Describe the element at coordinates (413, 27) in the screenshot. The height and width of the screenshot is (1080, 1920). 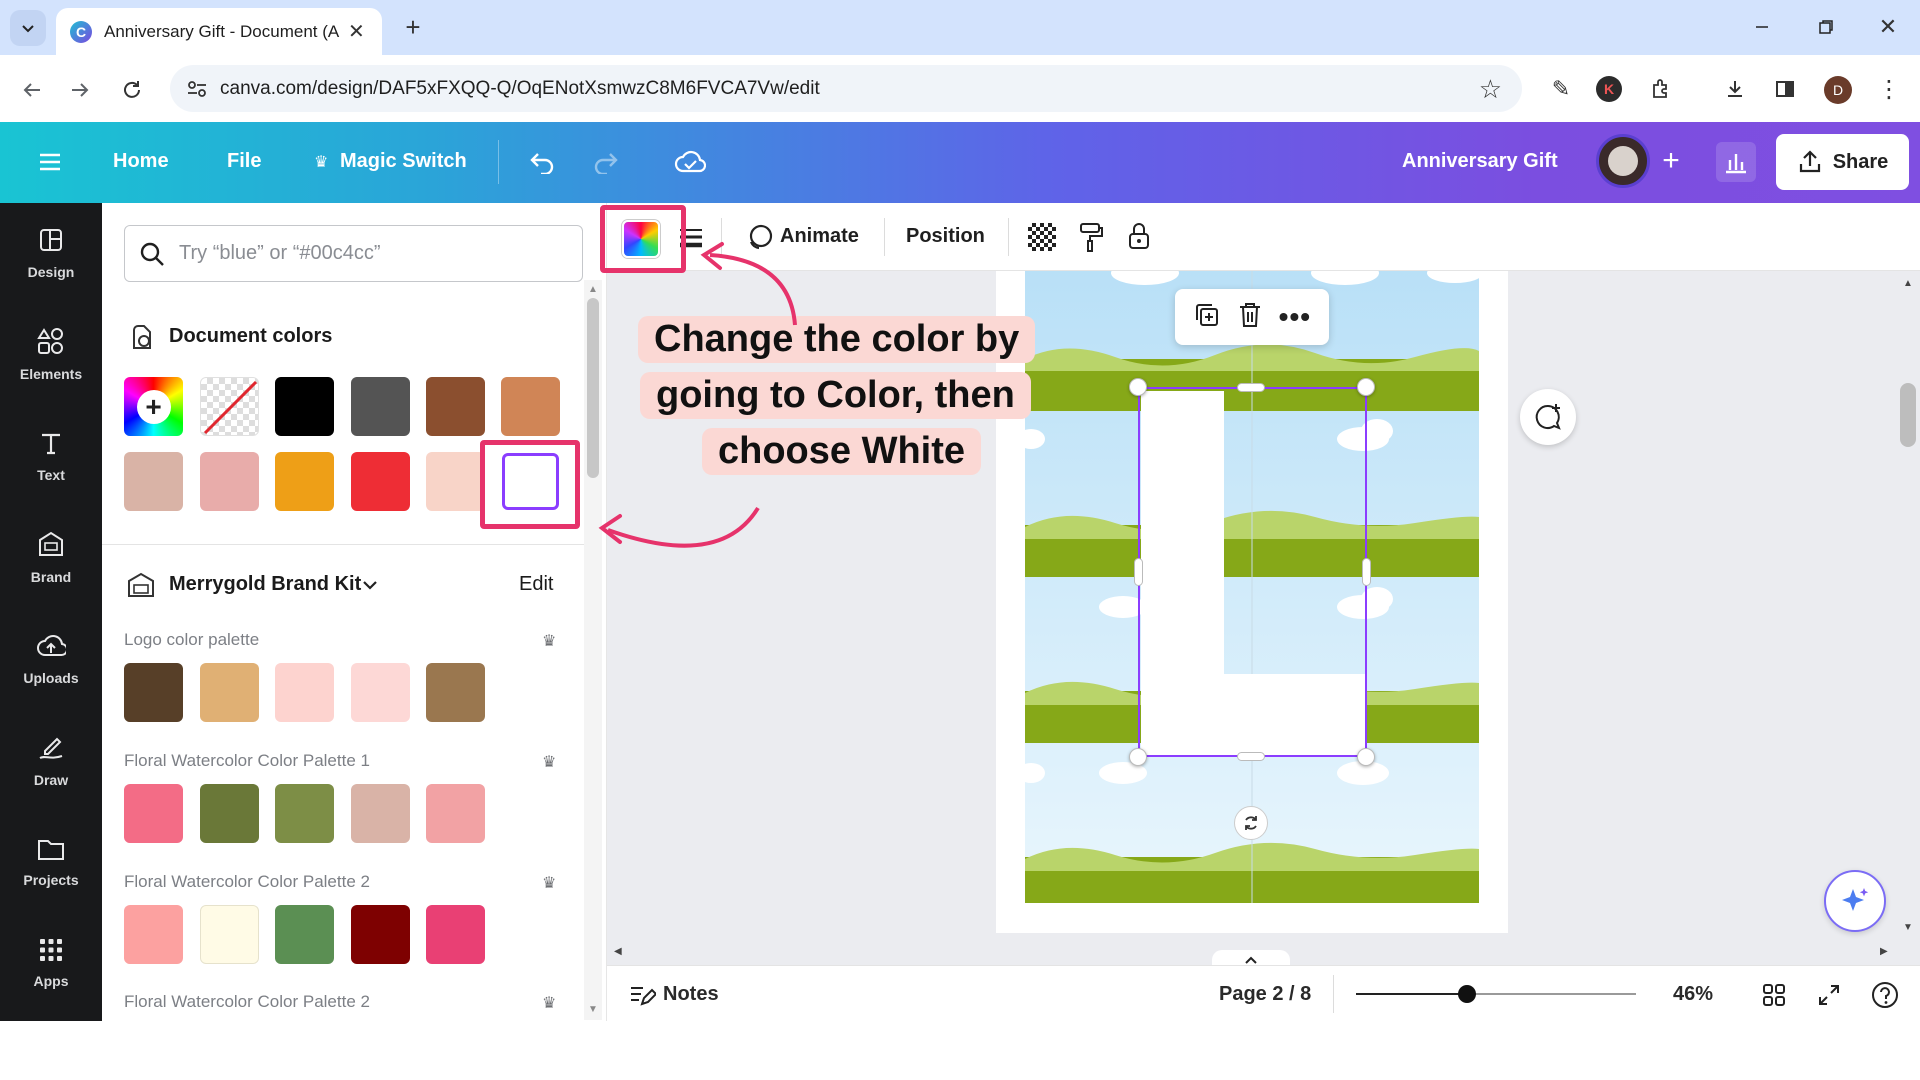
I see `new-tab-icon: +` at that location.